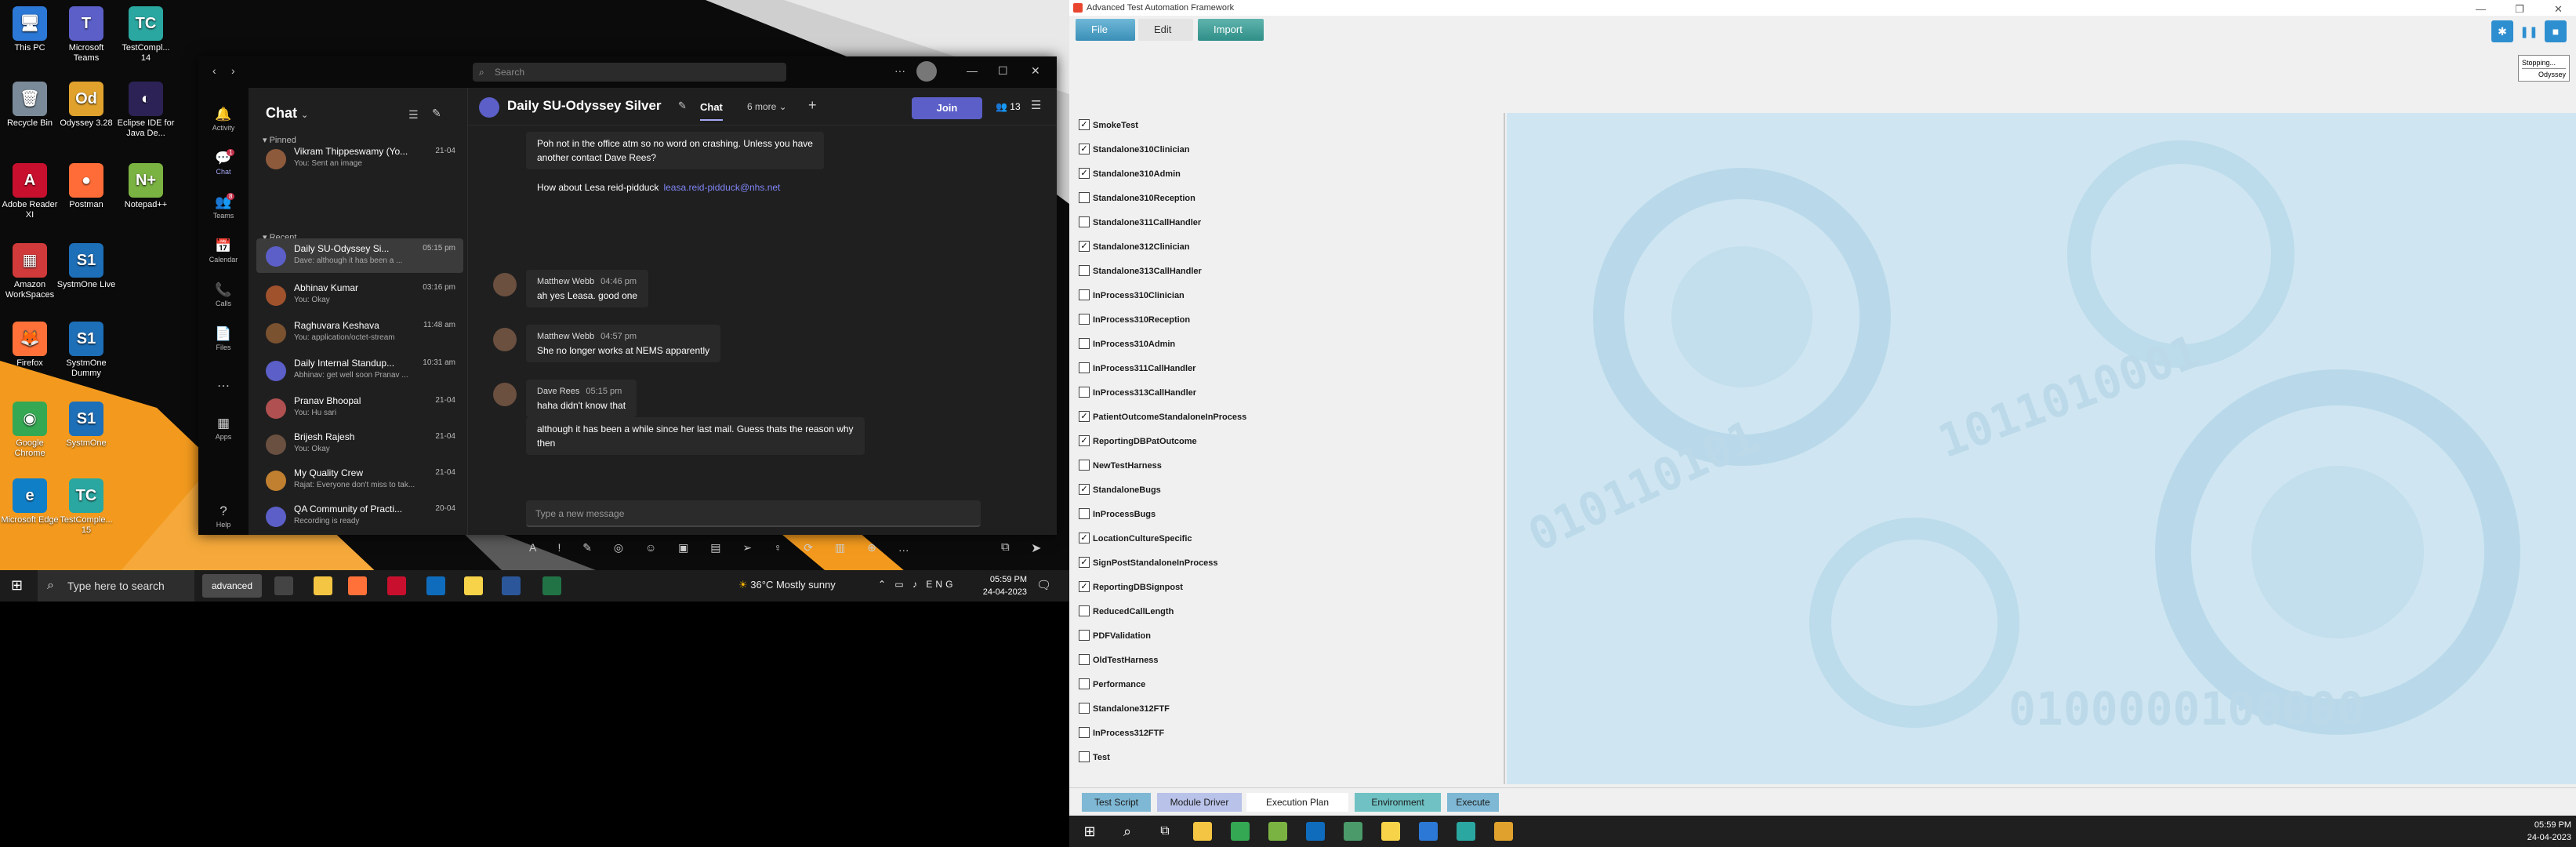 The image size is (2576, 847). What do you see at coordinates (224, 516) in the screenshot?
I see `rail-item-help: ? Help` at bounding box center [224, 516].